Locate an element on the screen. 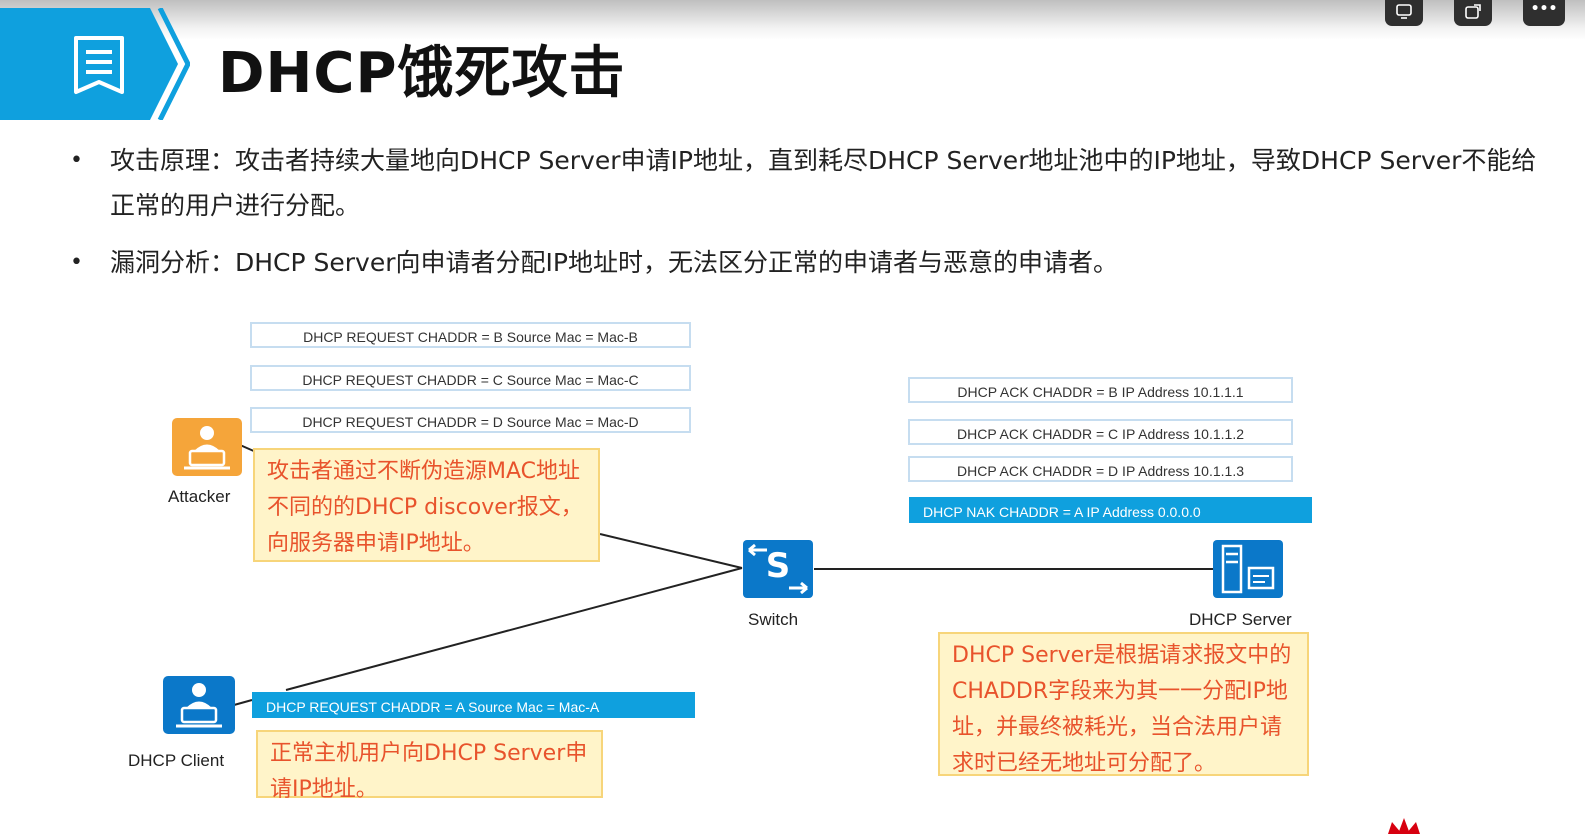 The width and height of the screenshot is (1585, 834). screen-share-button is located at coordinates (1404, 13).